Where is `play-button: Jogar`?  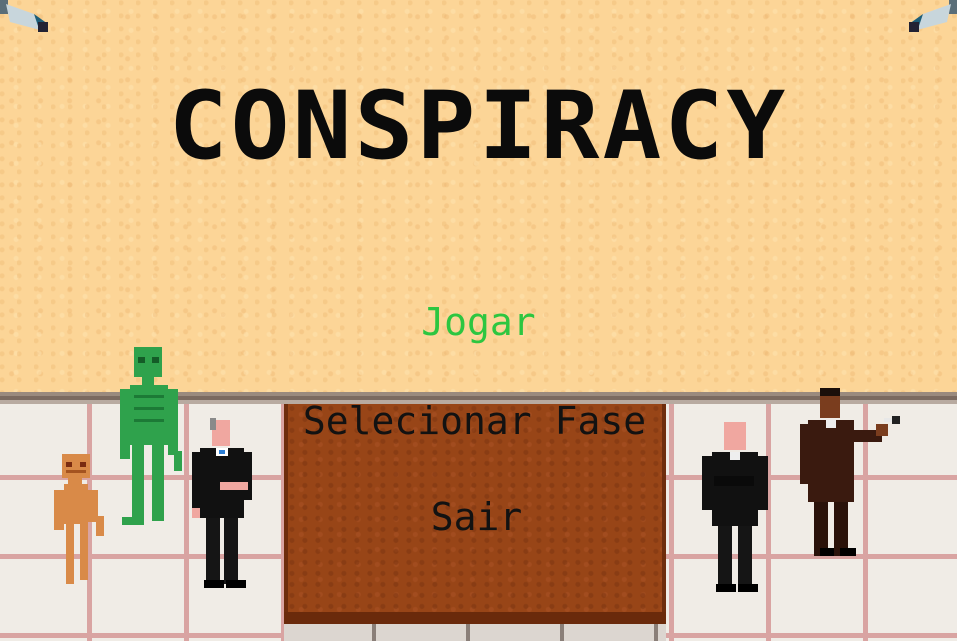 play-button: Jogar is located at coordinates (478, 322).